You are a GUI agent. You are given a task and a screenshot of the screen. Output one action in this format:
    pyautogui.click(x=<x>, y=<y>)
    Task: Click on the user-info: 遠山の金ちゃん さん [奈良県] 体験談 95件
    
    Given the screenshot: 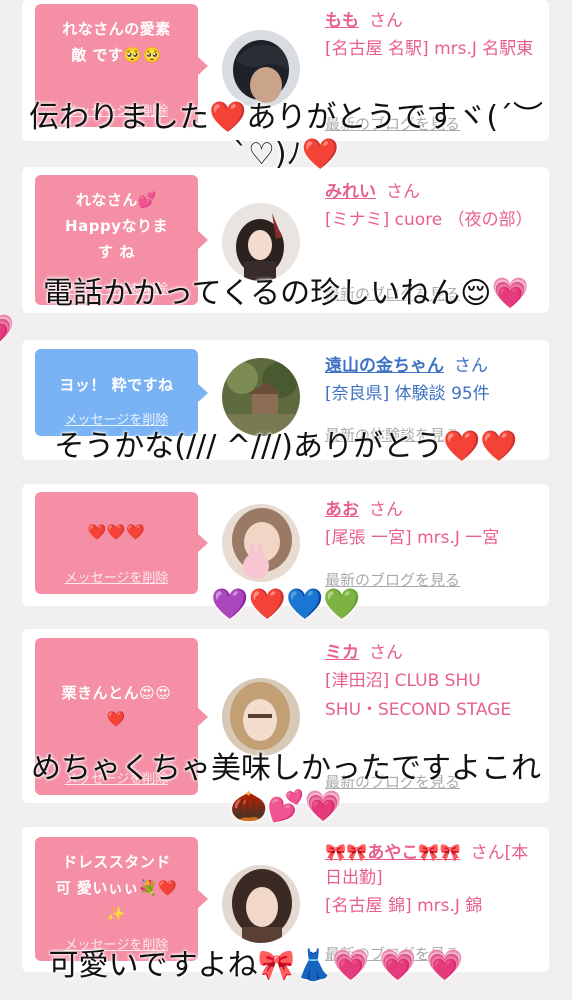 What is the action you would take?
    pyautogui.click(x=431, y=380)
    